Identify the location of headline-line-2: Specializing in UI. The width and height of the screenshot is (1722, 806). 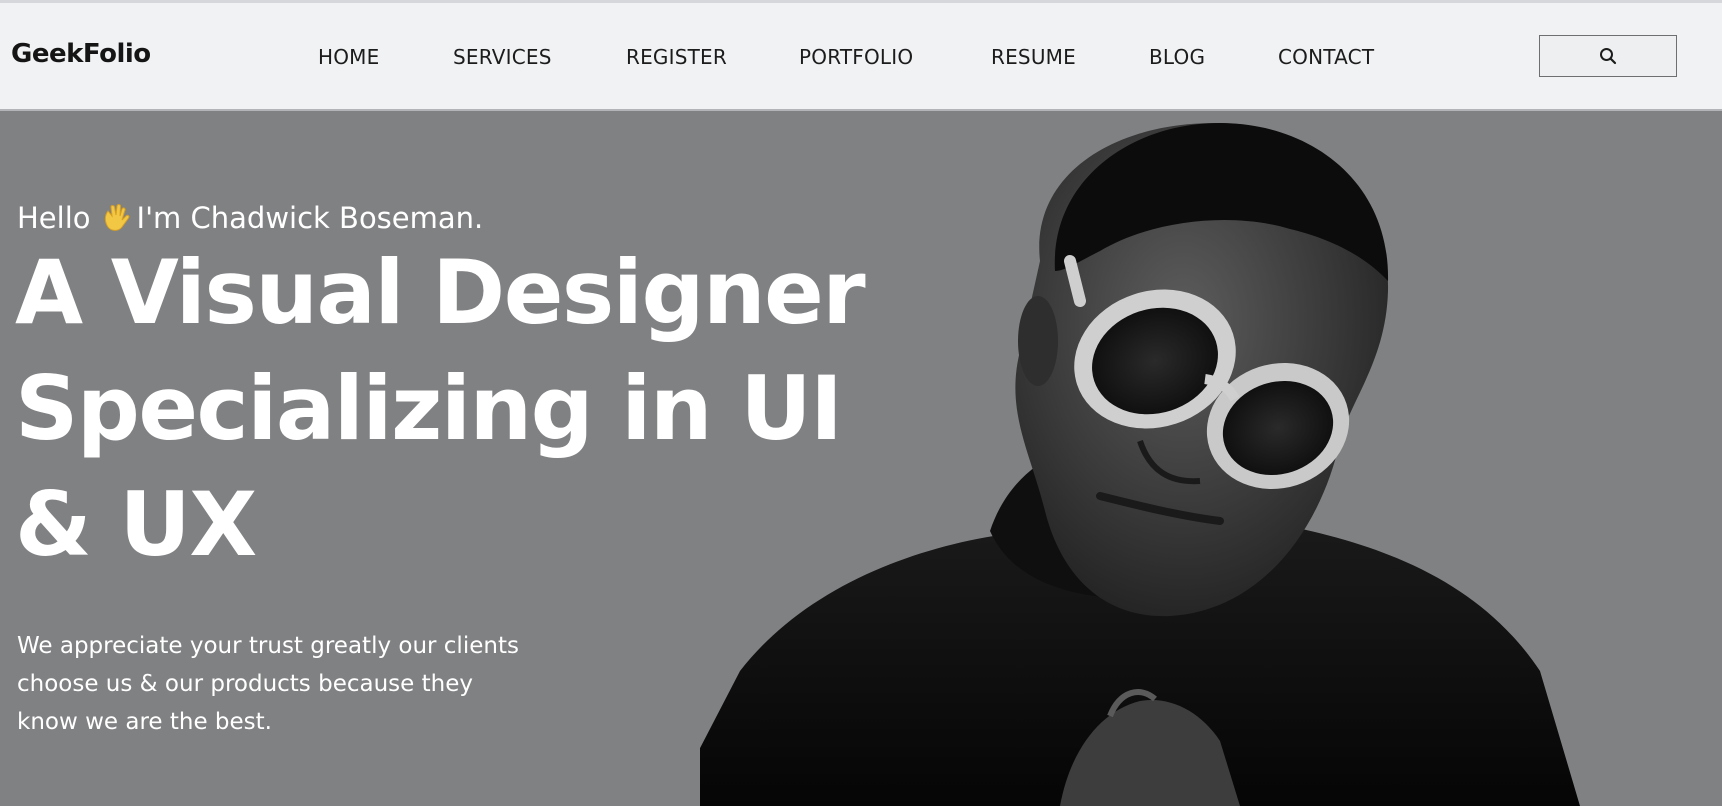
(429, 408).